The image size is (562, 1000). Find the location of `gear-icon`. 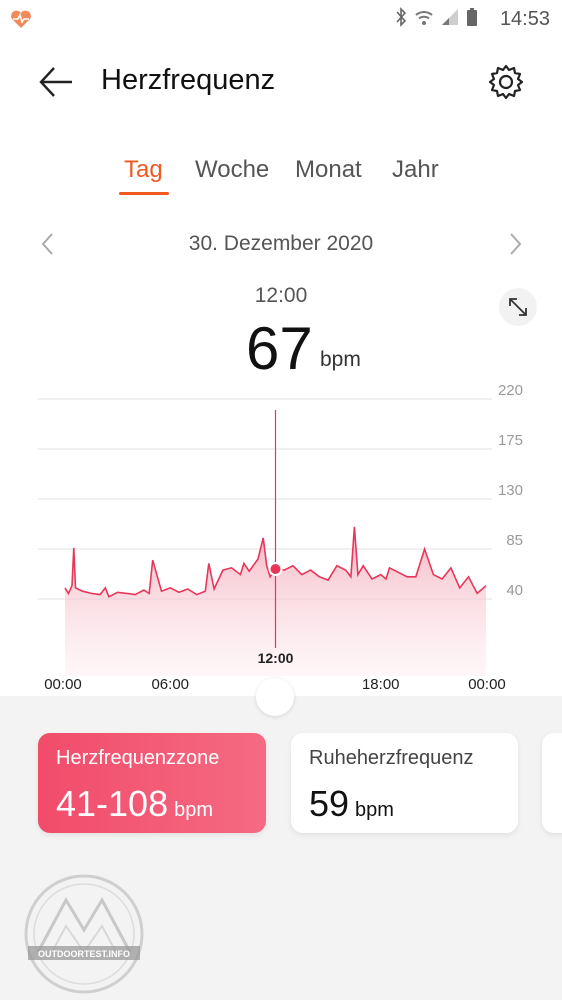

gear-icon is located at coordinates (506, 82).